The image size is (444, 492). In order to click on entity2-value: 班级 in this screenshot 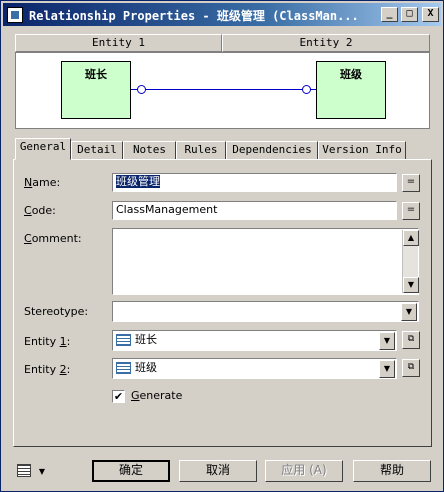, I will do `click(146, 367)`.